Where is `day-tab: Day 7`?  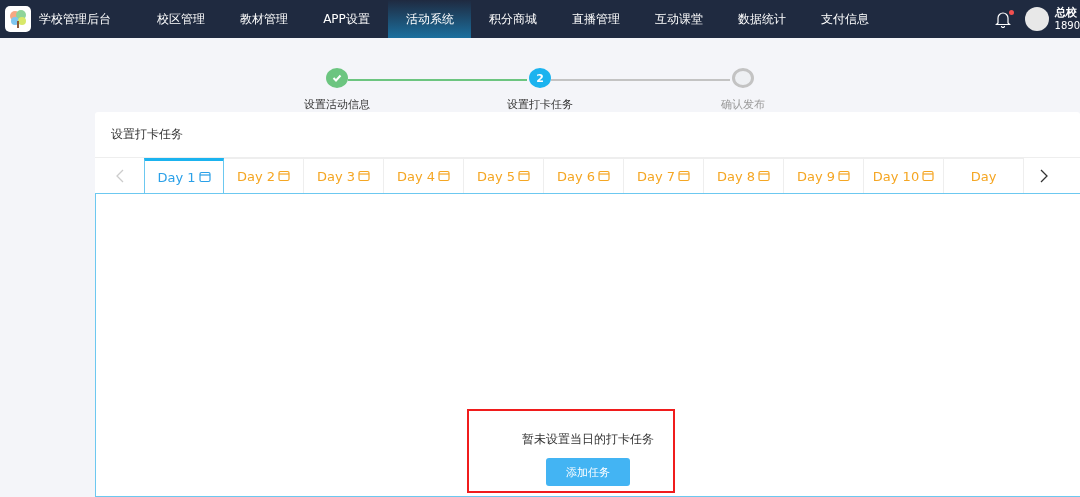
day-tab: Day 7 is located at coordinates (664, 175).